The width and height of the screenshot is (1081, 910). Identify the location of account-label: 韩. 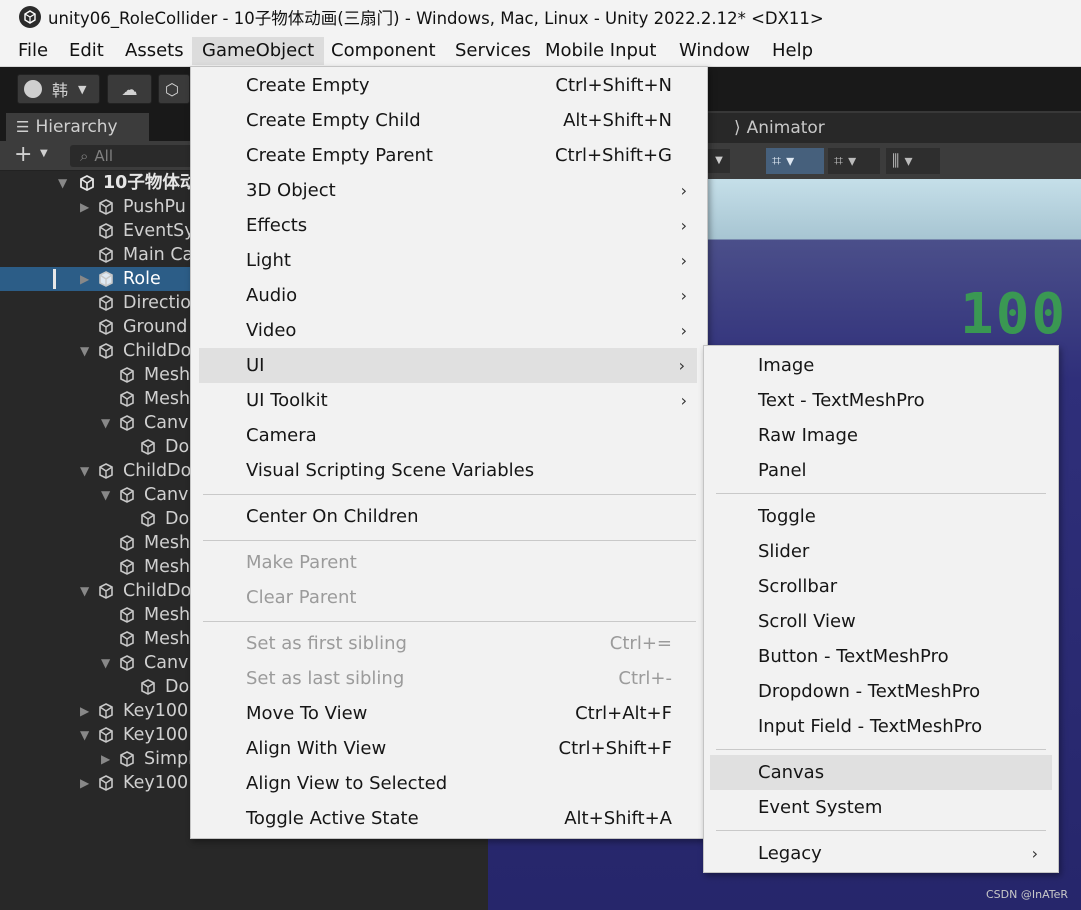
(60, 90).